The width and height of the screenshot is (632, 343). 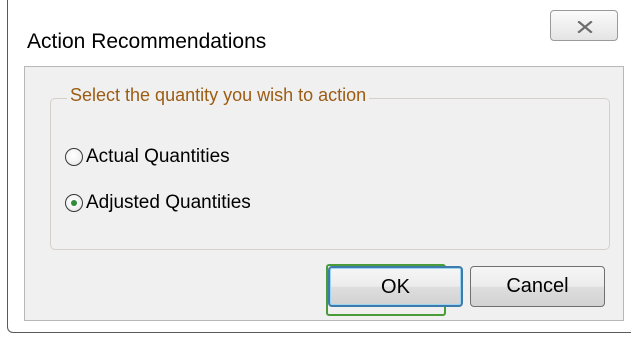 What do you see at coordinates (168, 202) in the screenshot?
I see `radio-label: Adjusted Quantities` at bounding box center [168, 202].